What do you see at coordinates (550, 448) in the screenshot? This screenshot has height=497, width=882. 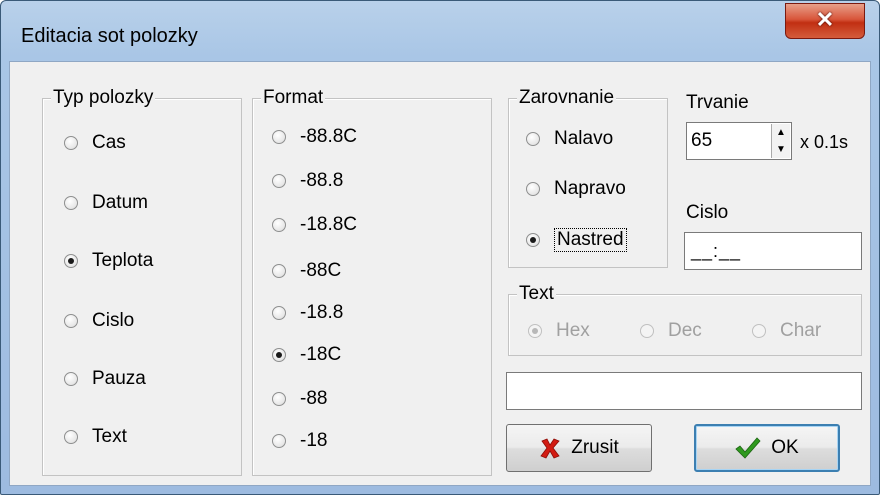 I see `red-x-icon` at bounding box center [550, 448].